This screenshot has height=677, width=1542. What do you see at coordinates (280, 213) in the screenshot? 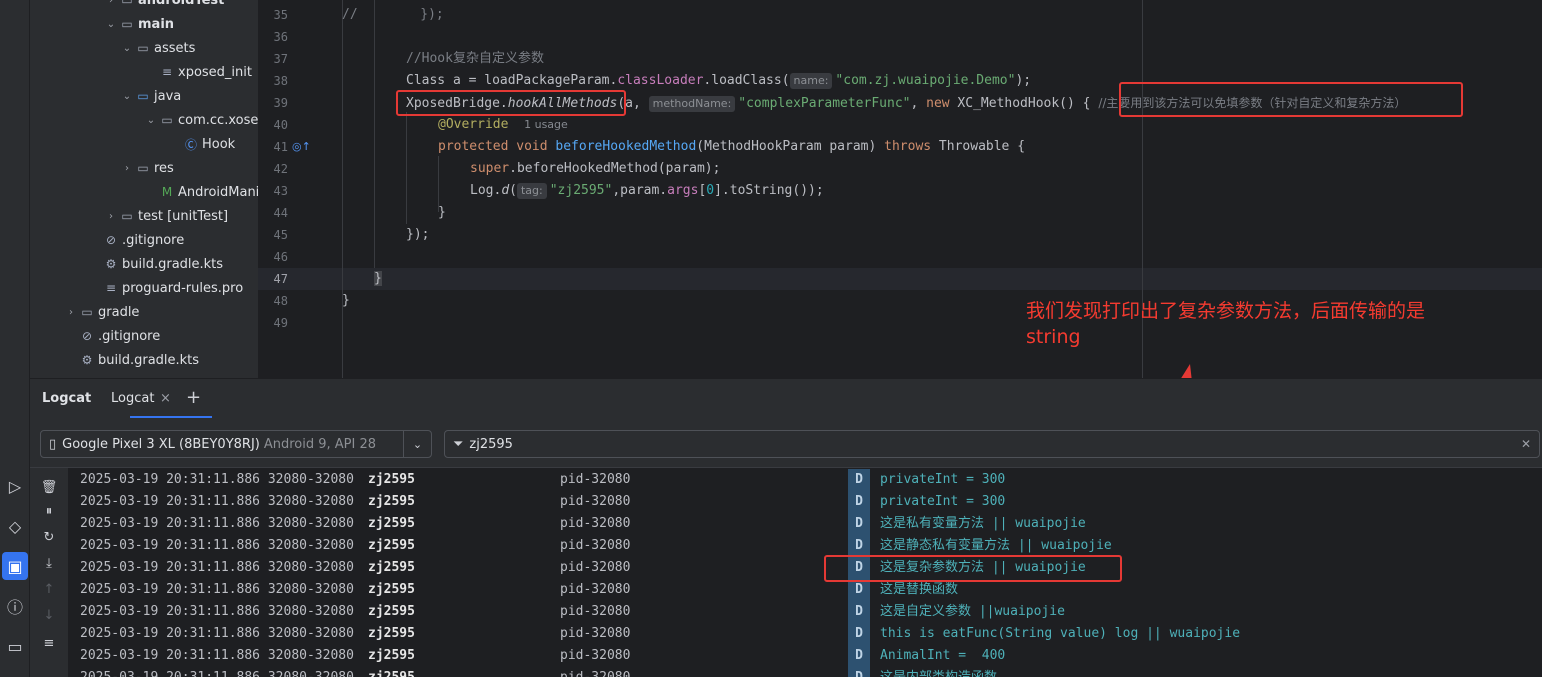
I see `line-number: 44` at bounding box center [280, 213].